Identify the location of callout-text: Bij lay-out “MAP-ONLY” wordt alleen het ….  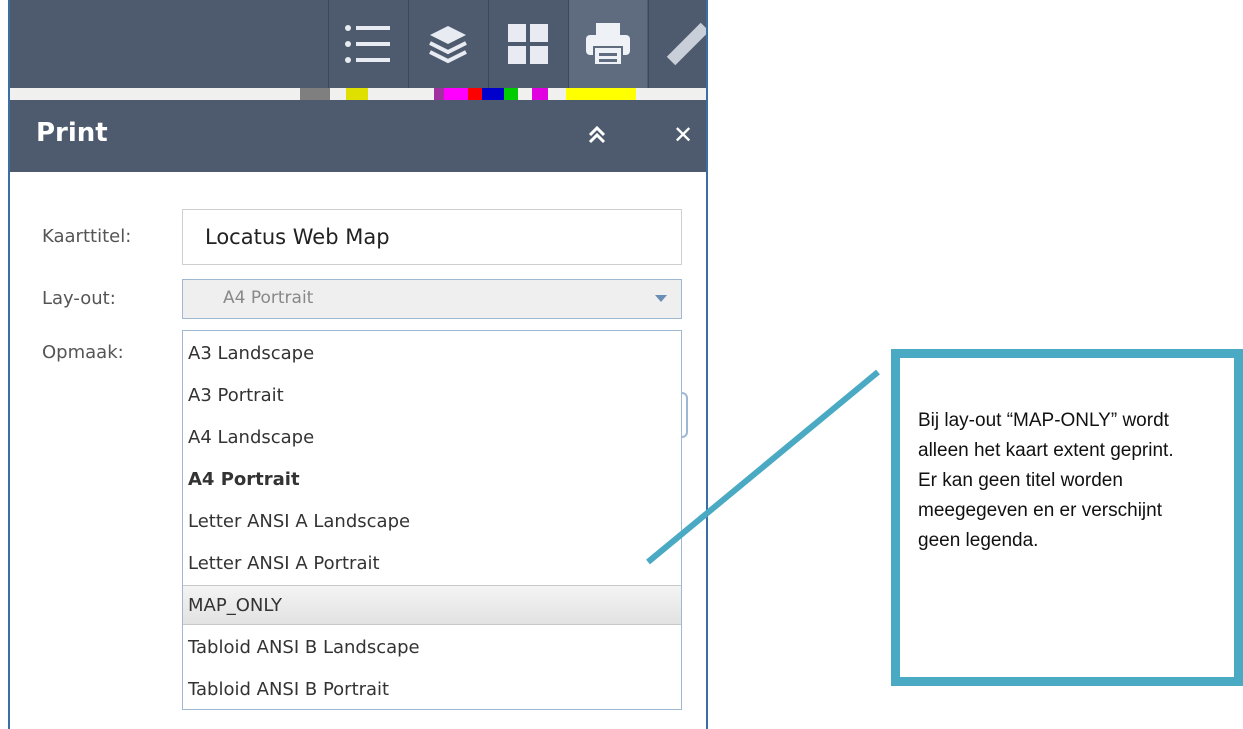
(1046, 480).